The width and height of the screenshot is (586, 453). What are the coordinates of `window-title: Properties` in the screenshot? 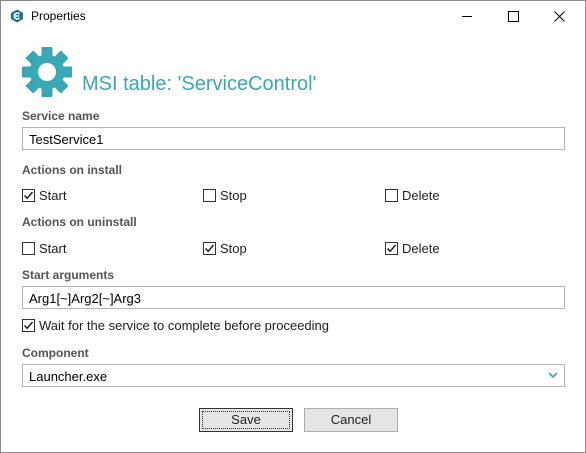 It's located at (58, 16).